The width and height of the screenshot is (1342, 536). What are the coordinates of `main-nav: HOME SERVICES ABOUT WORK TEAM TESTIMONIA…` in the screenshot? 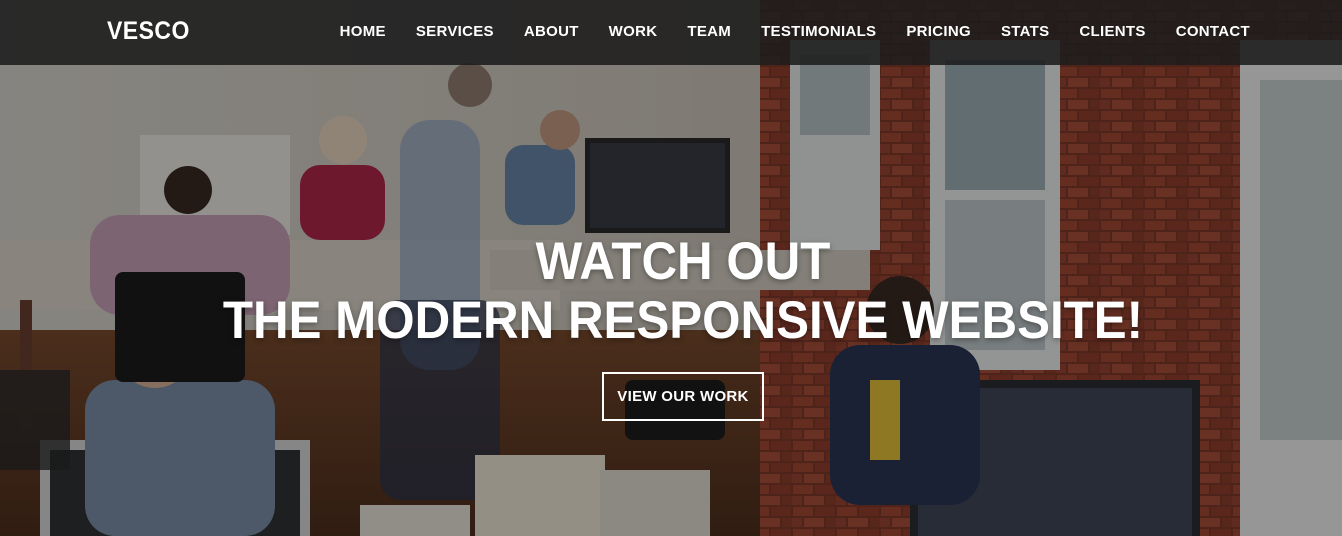 It's located at (780, 31).